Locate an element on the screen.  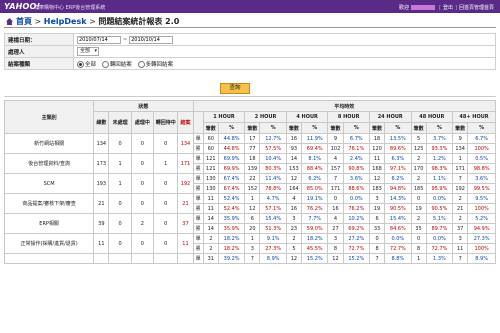
count-cell: 8 is located at coordinates (377, 248).